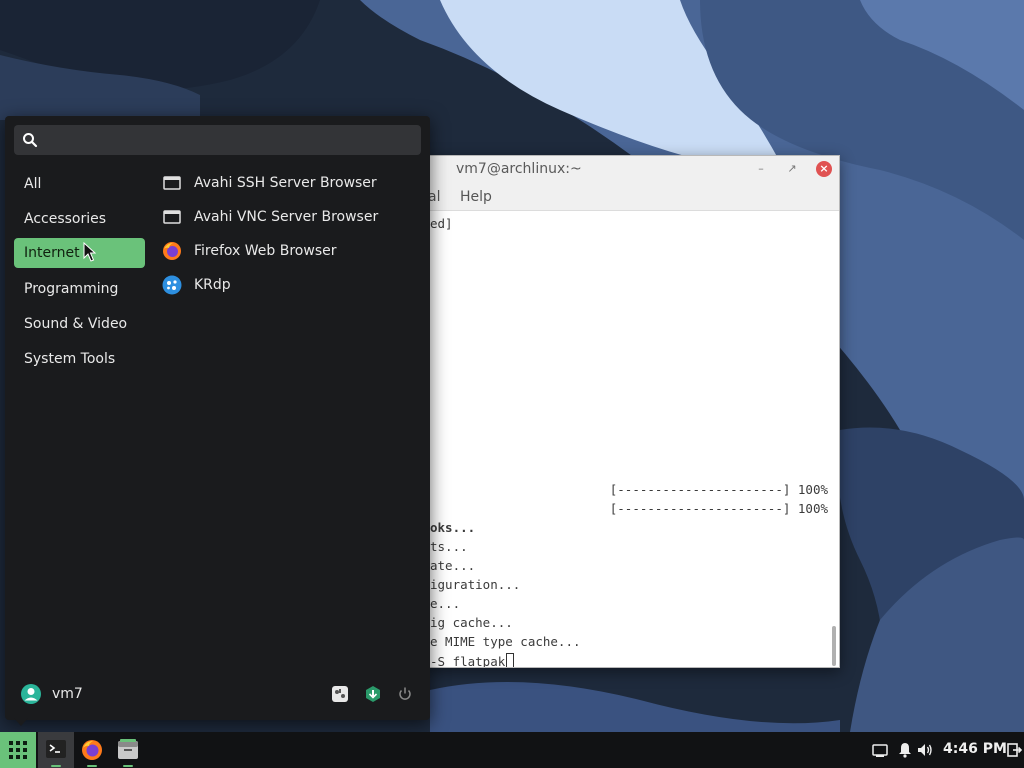 This screenshot has width=1024, height=768. I want to click on files-icon, so click(128, 749).